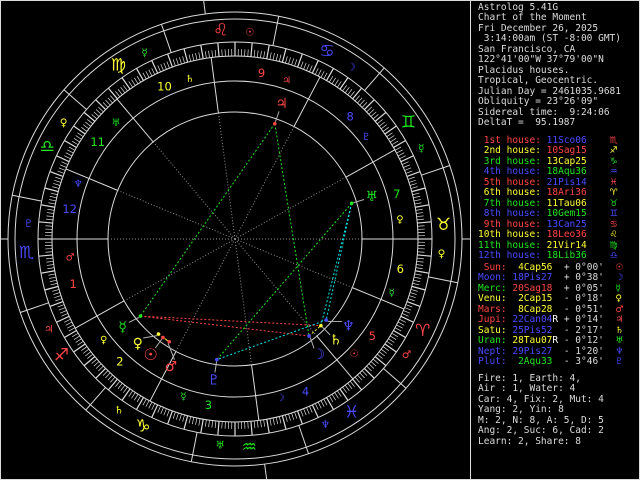 This screenshot has height=480, width=640. What do you see at coordinates (261, 73) in the screenshot?
I see `house-number-9: 9` at bounding box center [261, 73].